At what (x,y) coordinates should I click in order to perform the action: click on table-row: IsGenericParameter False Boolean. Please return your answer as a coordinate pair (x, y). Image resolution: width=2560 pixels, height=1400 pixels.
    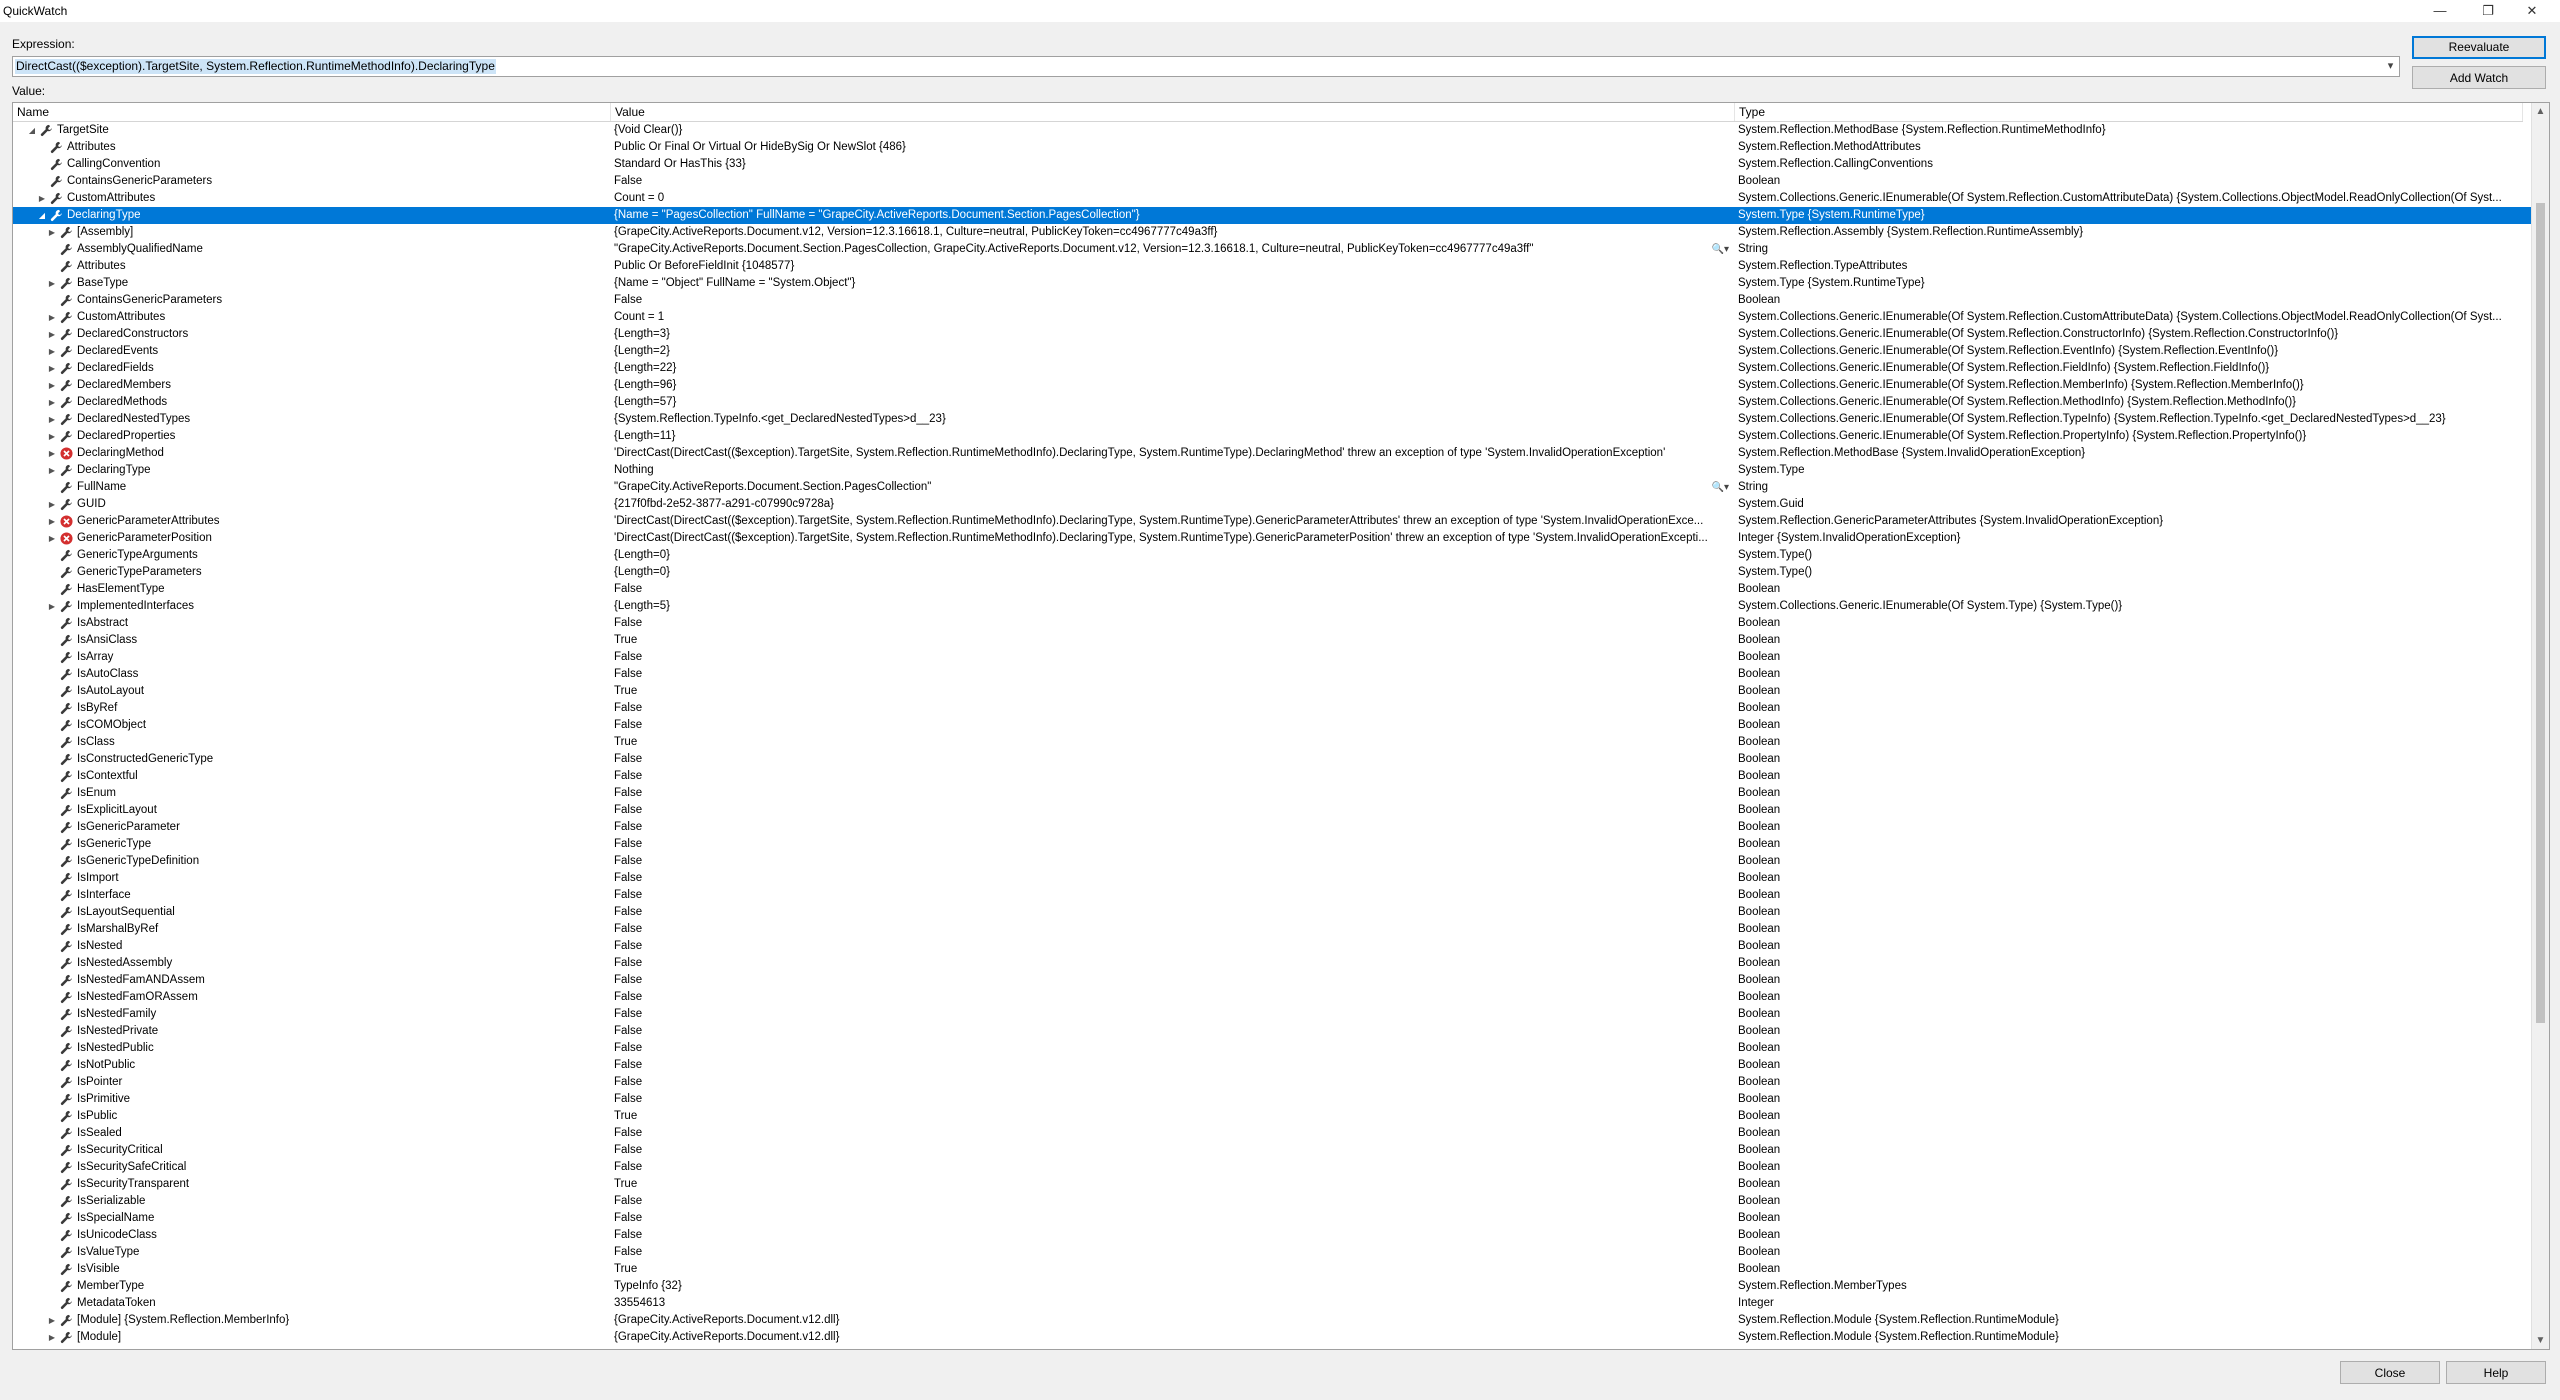
    Looking at the image, I should click on (1274, 827).